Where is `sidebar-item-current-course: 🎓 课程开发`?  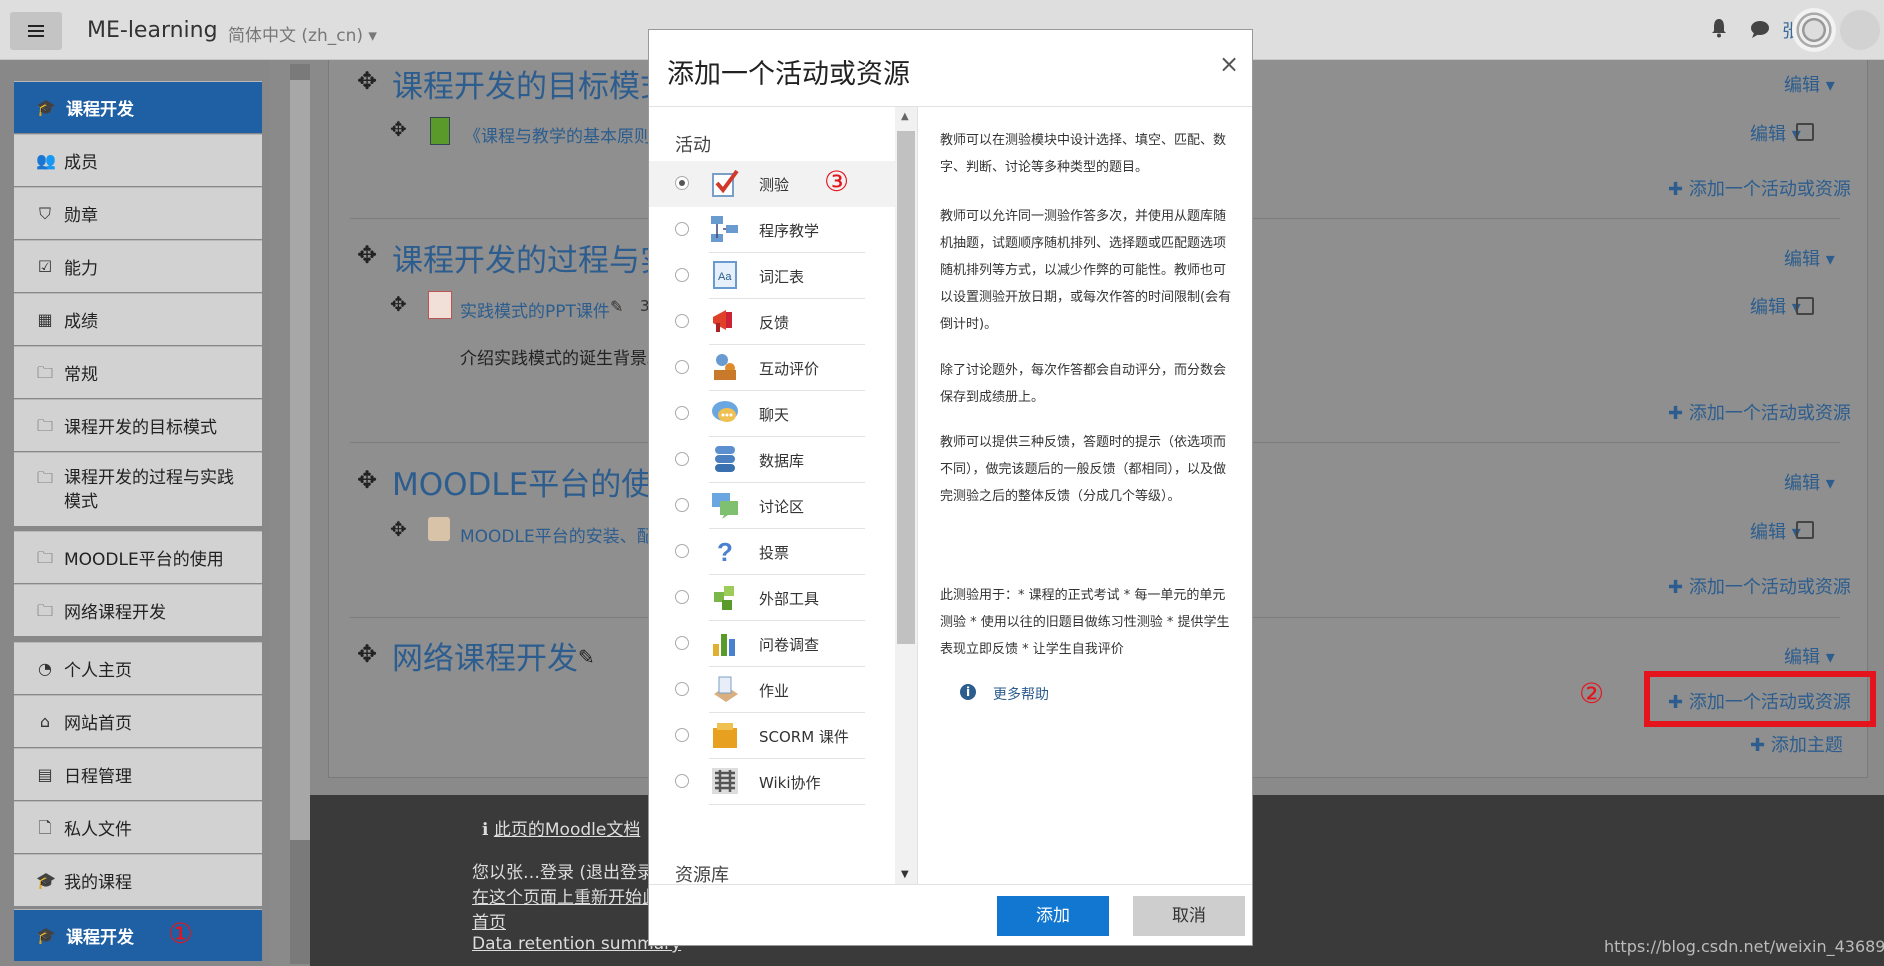 sidebar-item-current-course: 🎓 课程开发 is located at coordinates (138, 935).